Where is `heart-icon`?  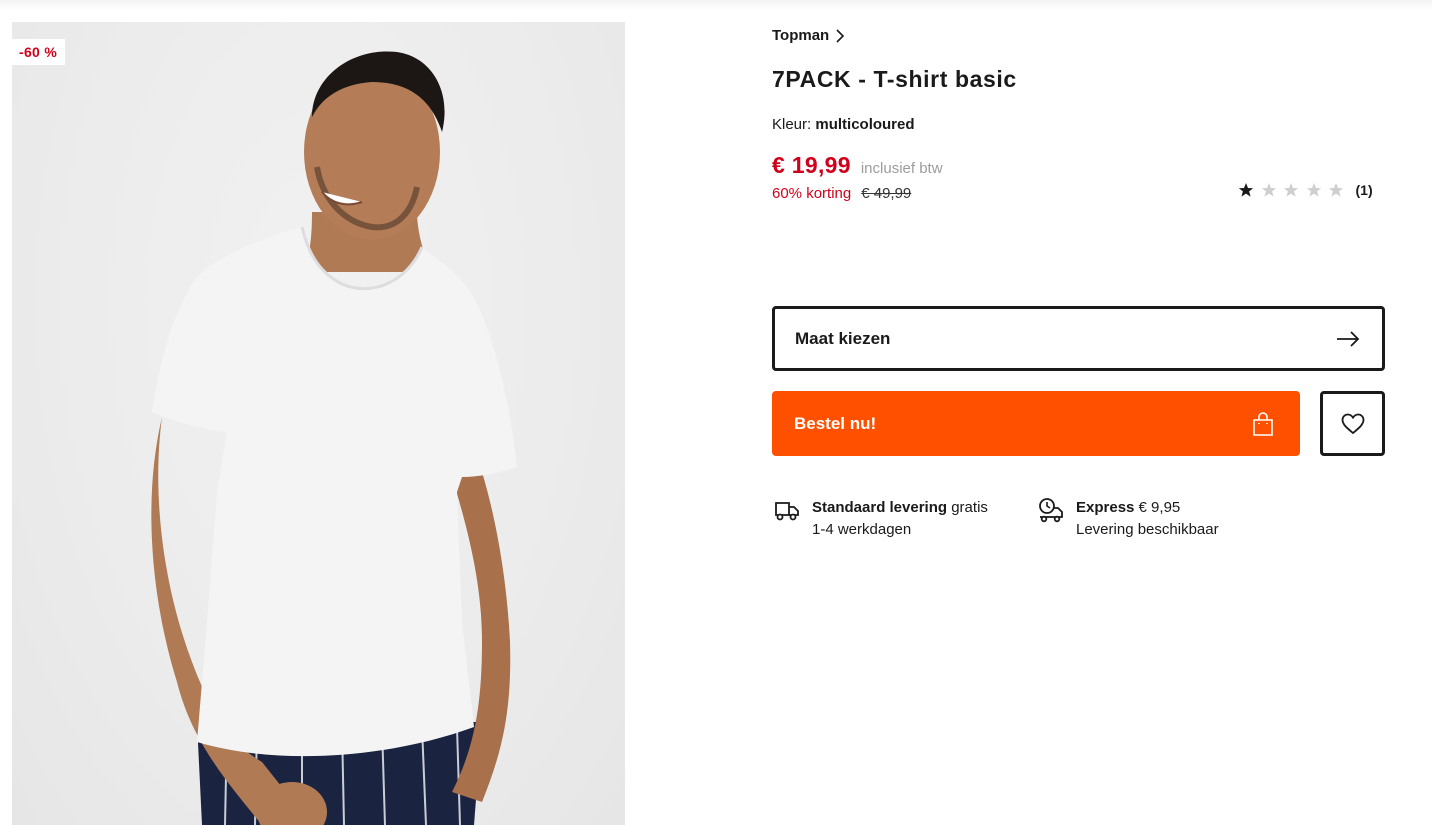 heart-icon is located at coordinates (1352, 423).